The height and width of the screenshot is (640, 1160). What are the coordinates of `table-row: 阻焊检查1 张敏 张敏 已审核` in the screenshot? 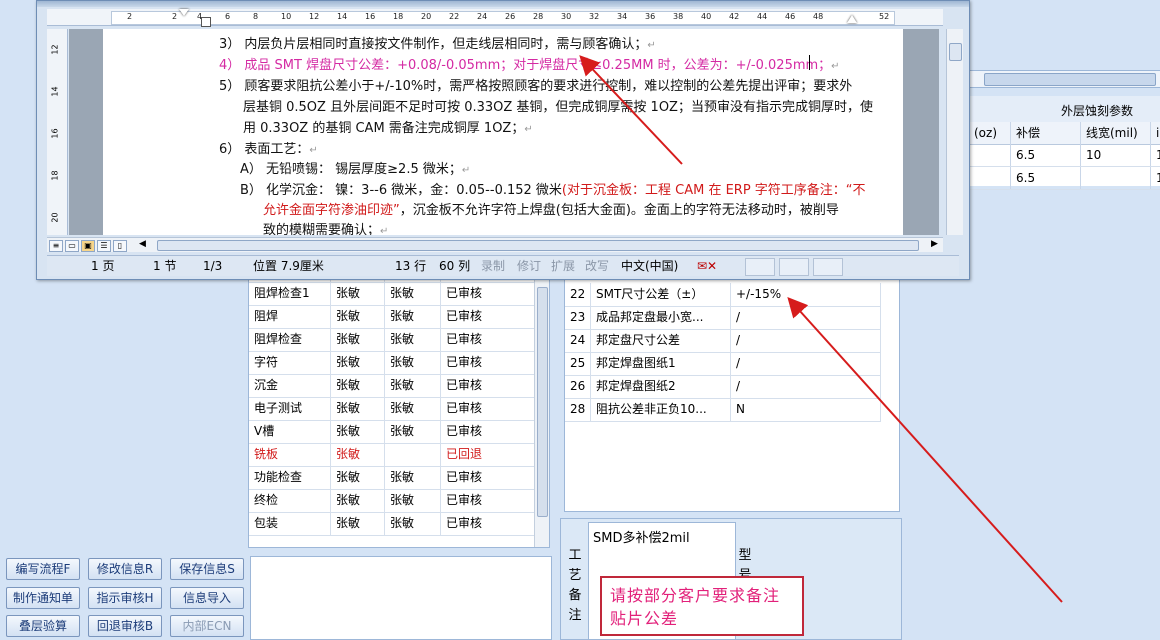 It's located at (392, 294).